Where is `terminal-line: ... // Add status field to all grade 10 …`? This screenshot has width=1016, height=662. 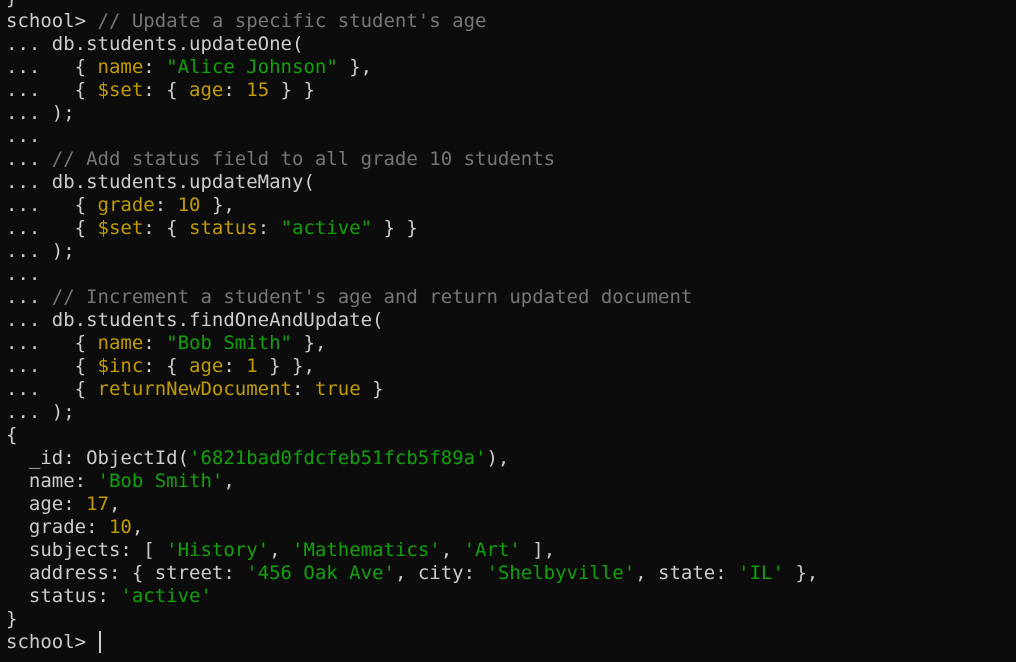 terminal-line: ... // Add status field to all grade 10 … is located at coordinates (412, 159).